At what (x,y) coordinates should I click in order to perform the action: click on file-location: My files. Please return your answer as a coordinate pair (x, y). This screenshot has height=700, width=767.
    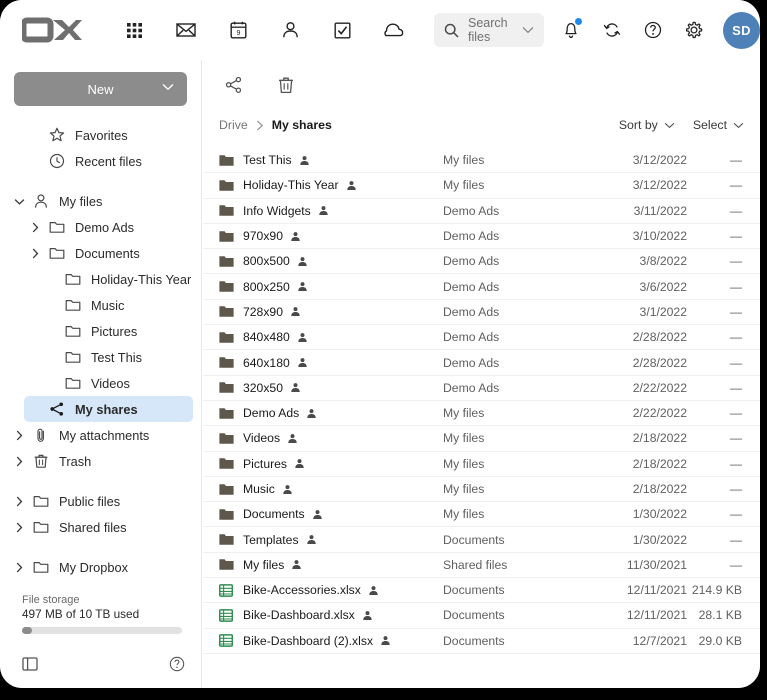
    Looking at the image, I should click on (464, 413).